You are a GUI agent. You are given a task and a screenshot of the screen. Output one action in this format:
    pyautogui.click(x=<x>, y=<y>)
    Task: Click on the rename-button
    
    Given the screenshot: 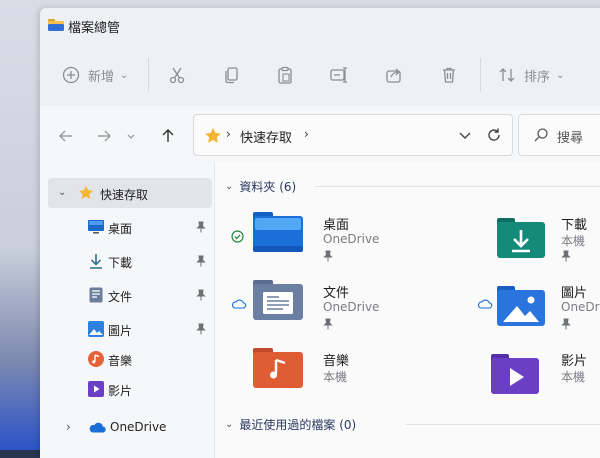 What is the action you would take?
    pyautogui.click(x=340, y=75)
    